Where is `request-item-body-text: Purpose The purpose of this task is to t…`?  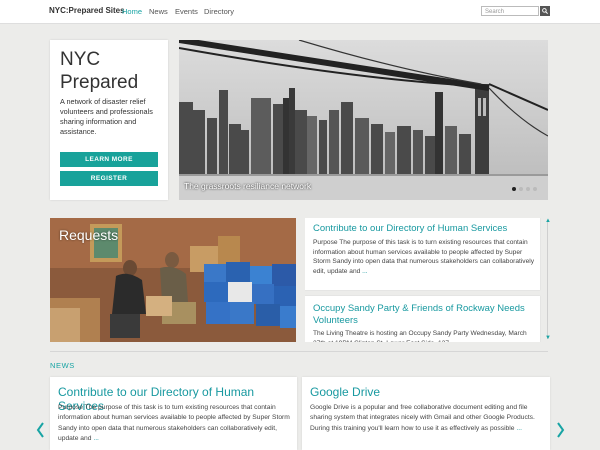 request-item-body-text: Purpose The purpose of this task is to t… is located at coordinates (424, 257).